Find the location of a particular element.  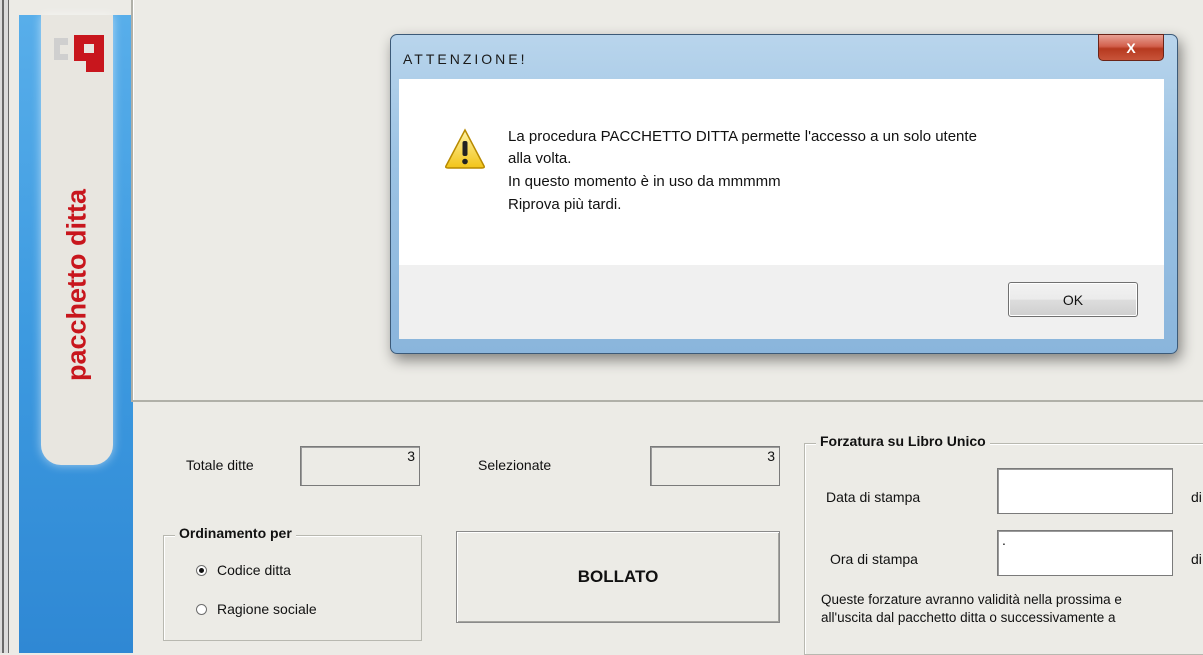

sidebar-title-text: pacchetto ditta is located at coordinates (76, 285).